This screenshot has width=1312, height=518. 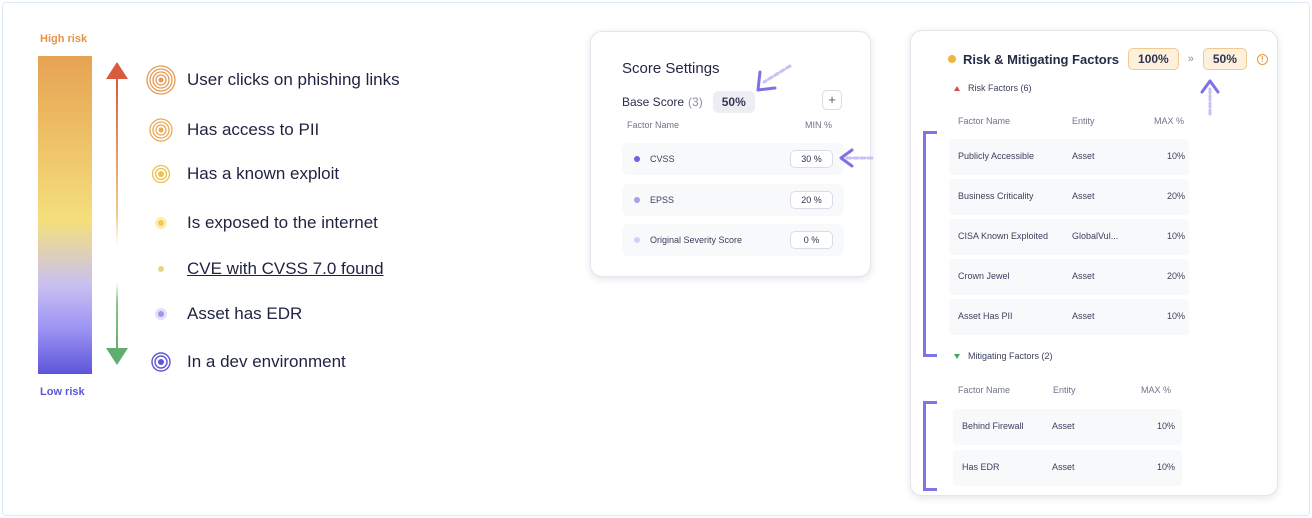 What do you see at coordinates (774, 78) in the screenshot?
I see `arrow-down-left-icon` at bounding box center [774, 78].